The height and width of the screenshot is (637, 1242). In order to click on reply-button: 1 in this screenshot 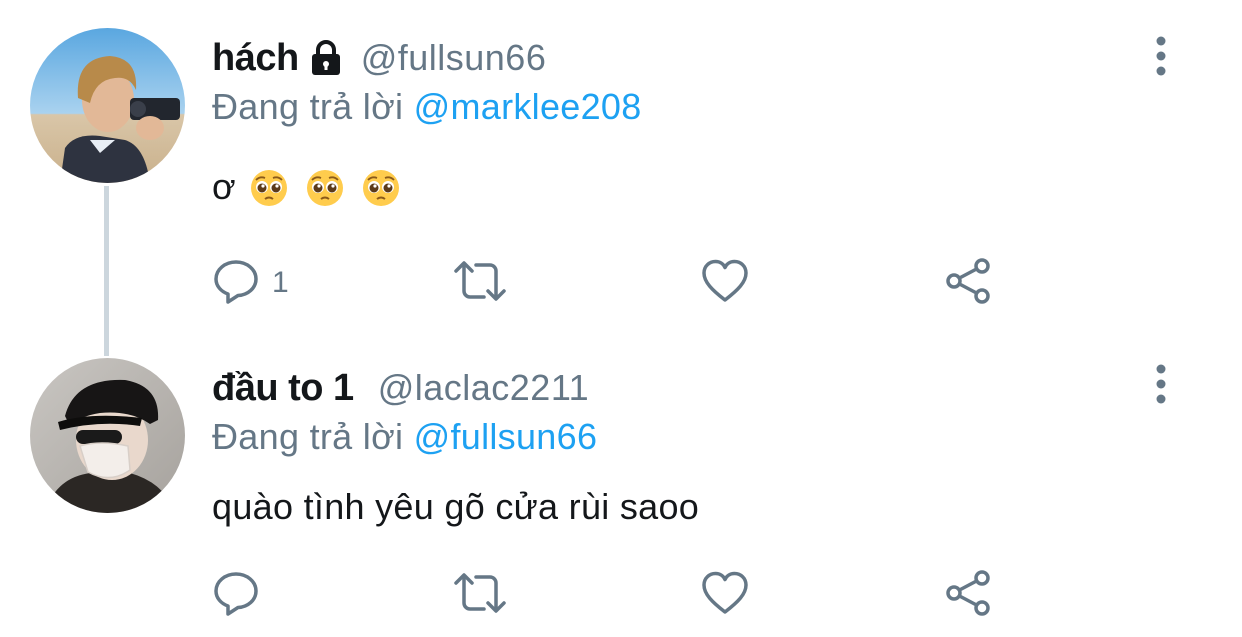, I will do `click(250, 283)`.